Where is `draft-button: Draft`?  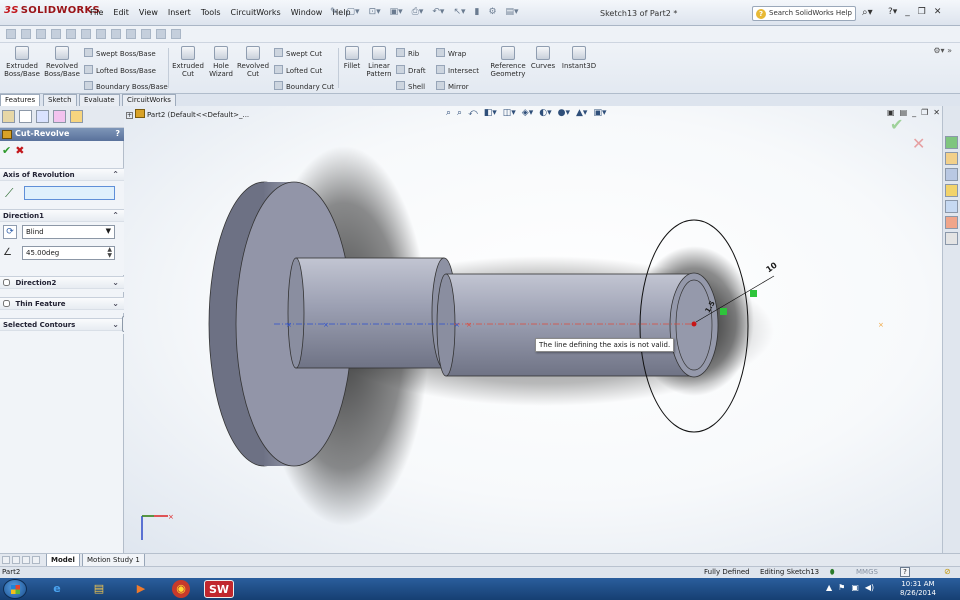 draft-button: Draft is located at coordinates (411, 70).